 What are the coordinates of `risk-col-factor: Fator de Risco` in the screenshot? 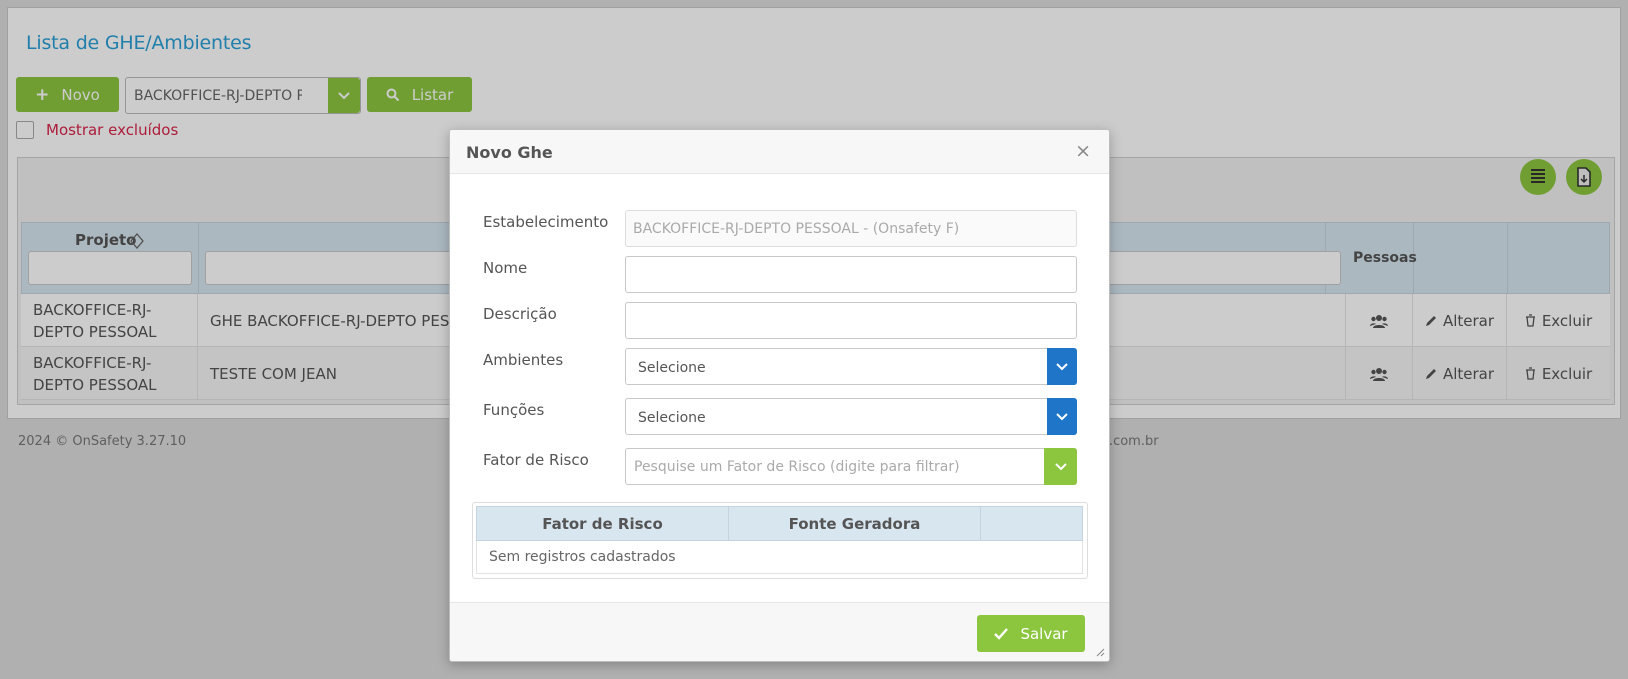 It's located at (603, 523).